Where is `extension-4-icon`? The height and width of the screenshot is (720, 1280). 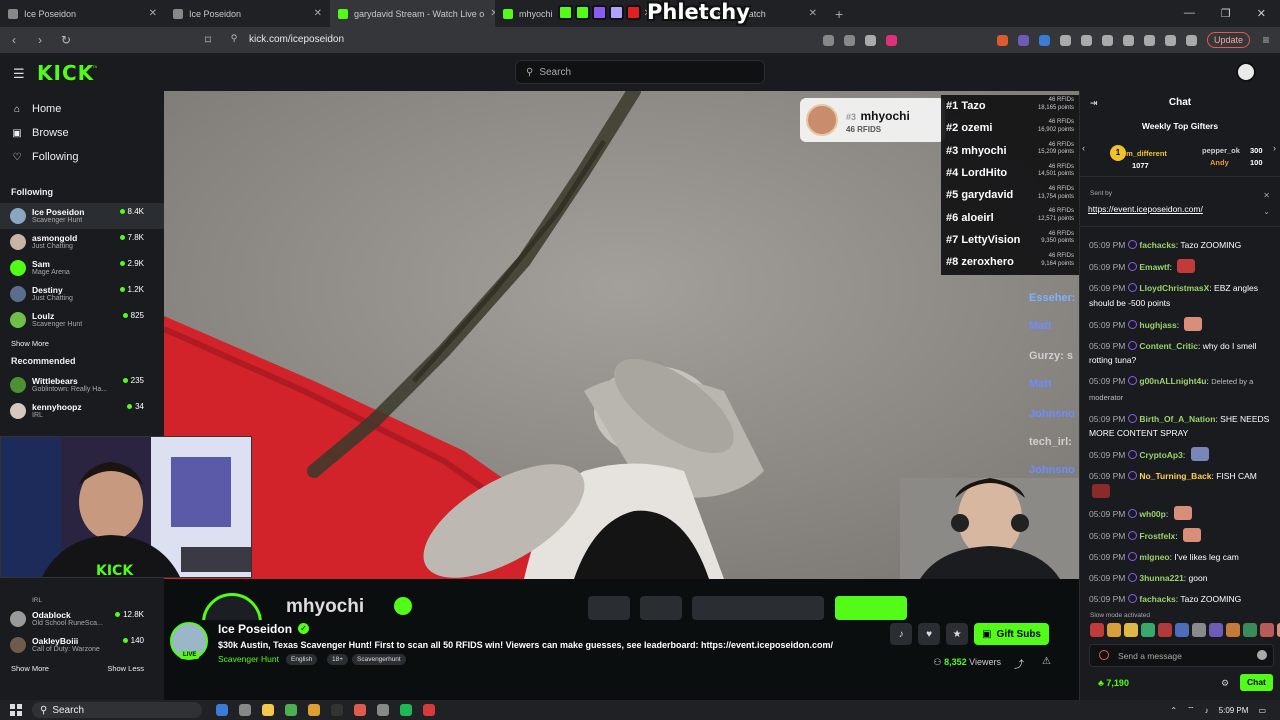 extension-4-icon is located at coordinates (1086, 40).